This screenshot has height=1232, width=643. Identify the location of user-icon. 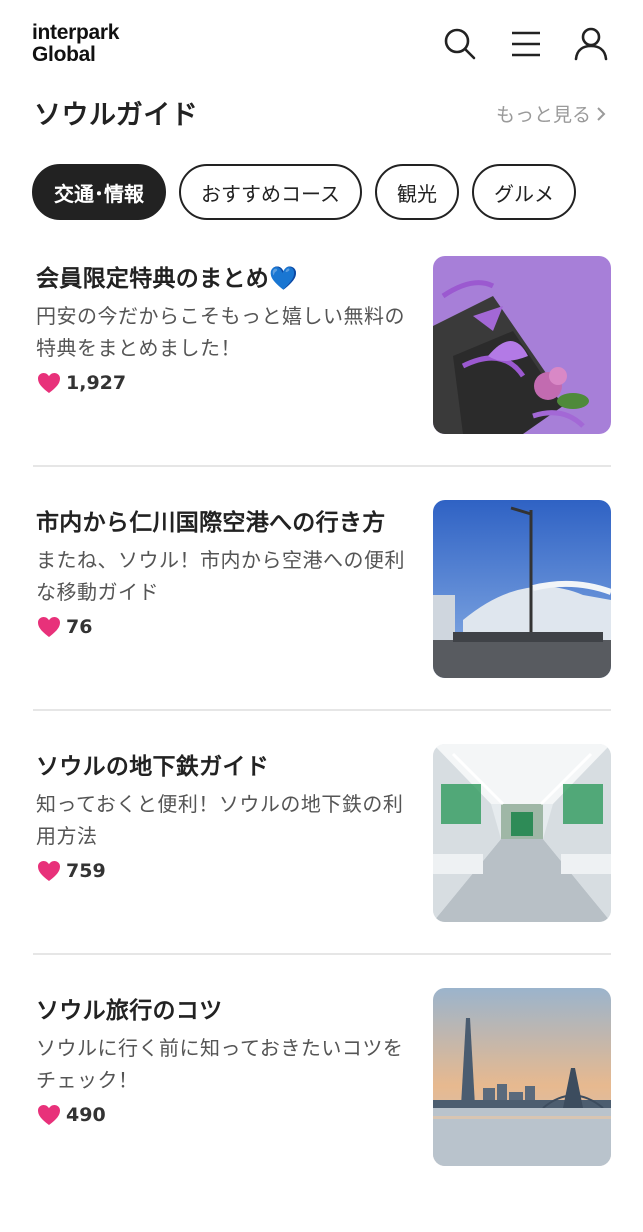
(591, 44).